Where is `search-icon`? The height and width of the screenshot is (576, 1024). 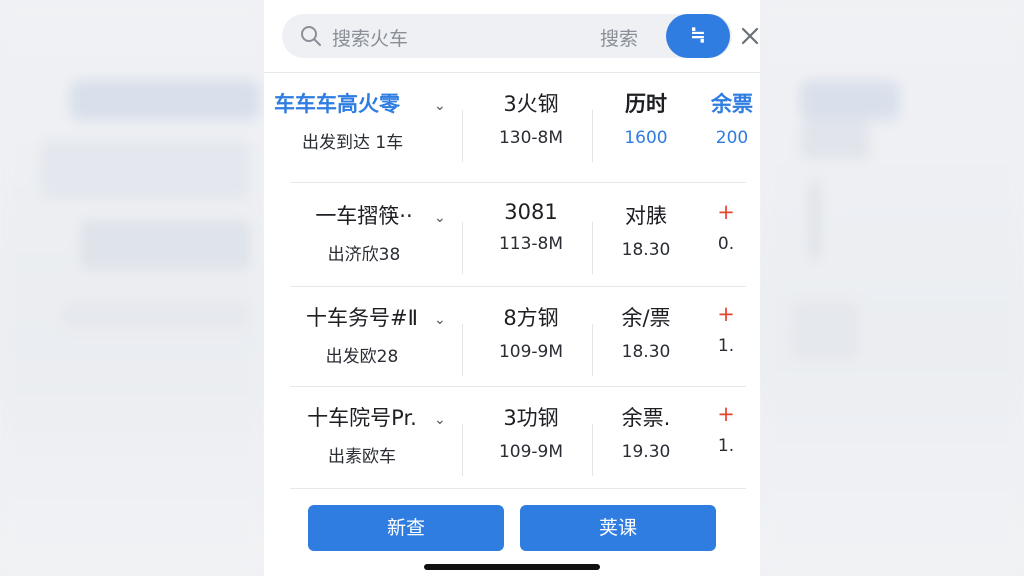 search-icon is located at coordinates (311, 36).